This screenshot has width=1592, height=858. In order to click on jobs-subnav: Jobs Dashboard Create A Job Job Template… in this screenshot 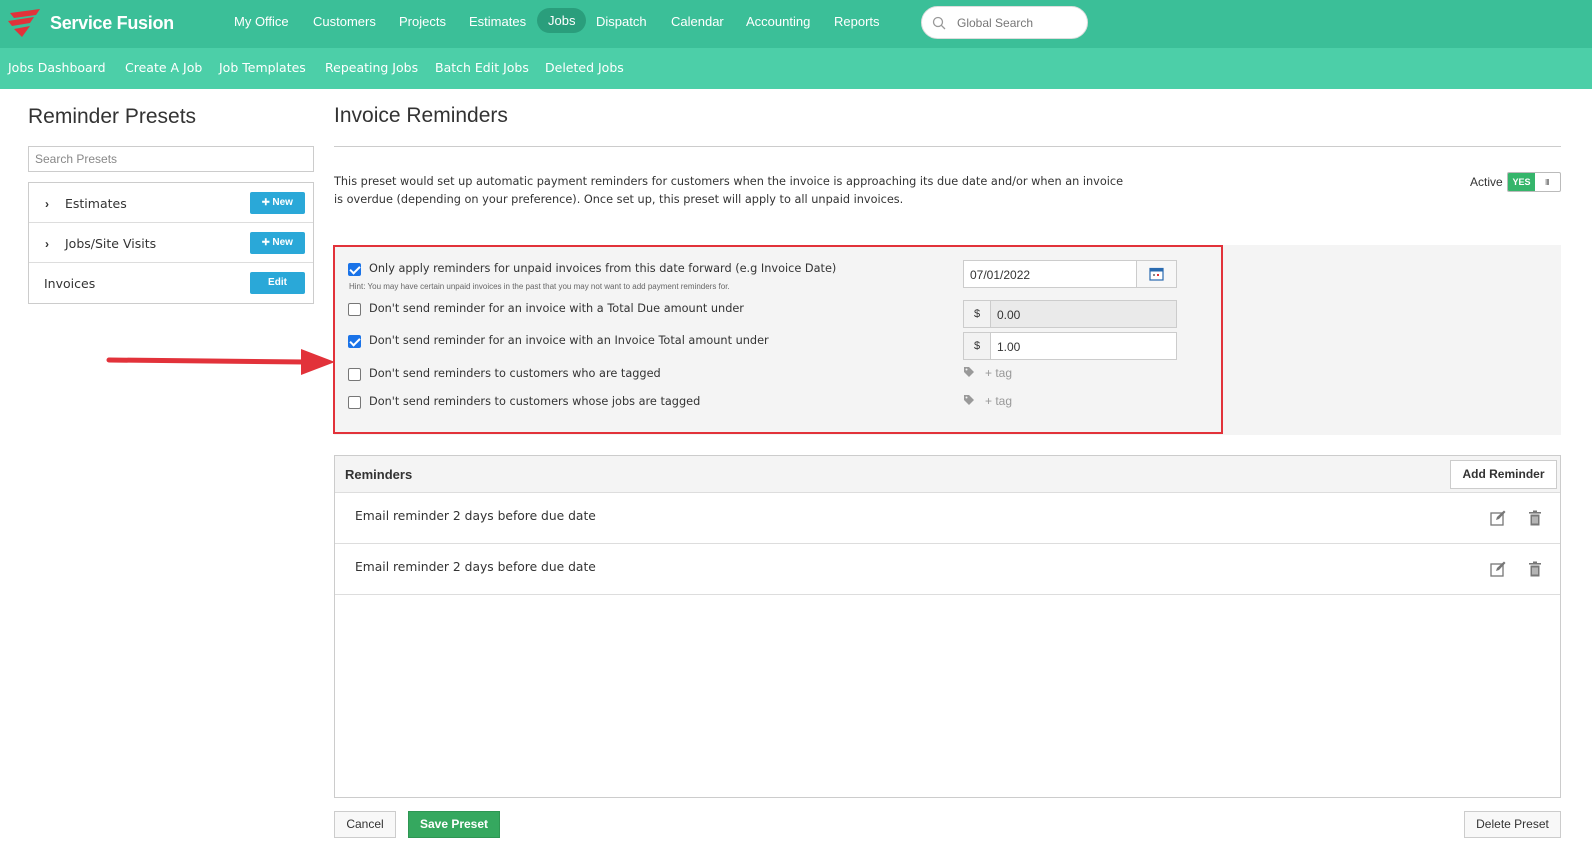, I will do `click(796, 68)`.